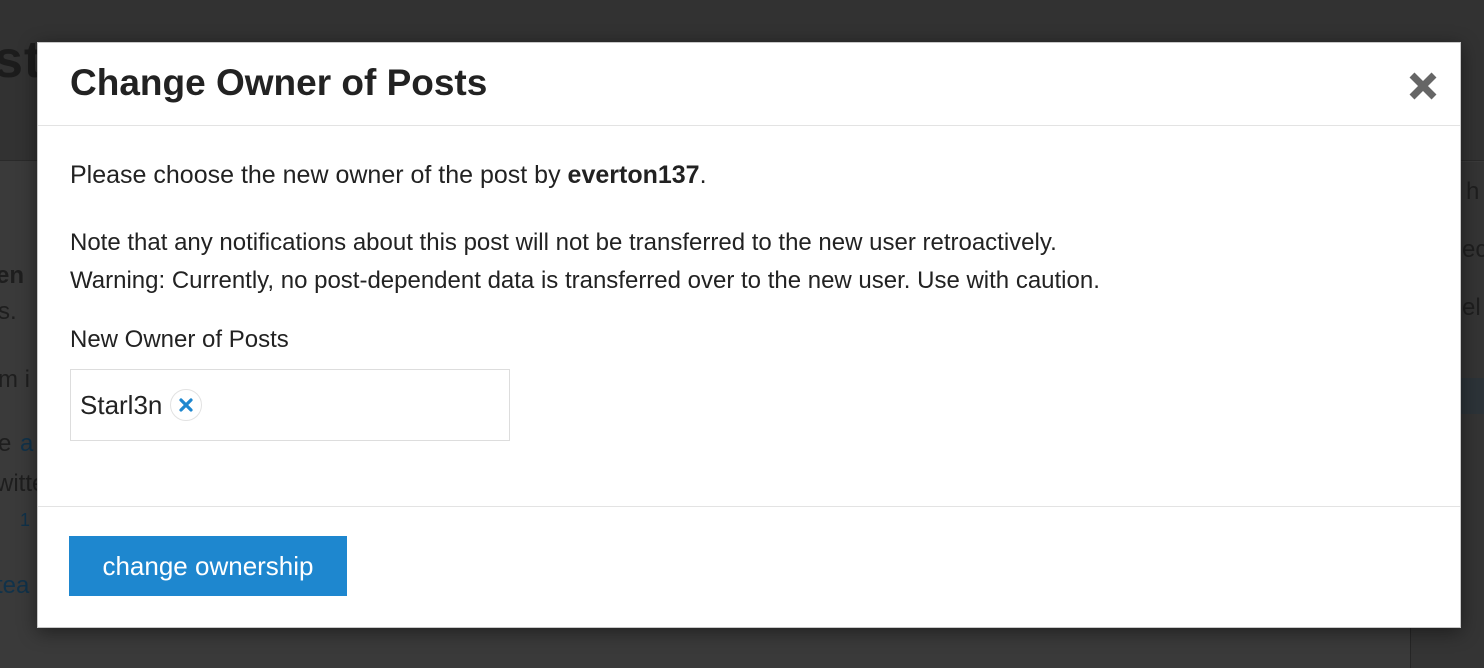 This screenshot has height=668, width=1484. I want to click on change-ownership-button: change ownership, so click(208, 566).